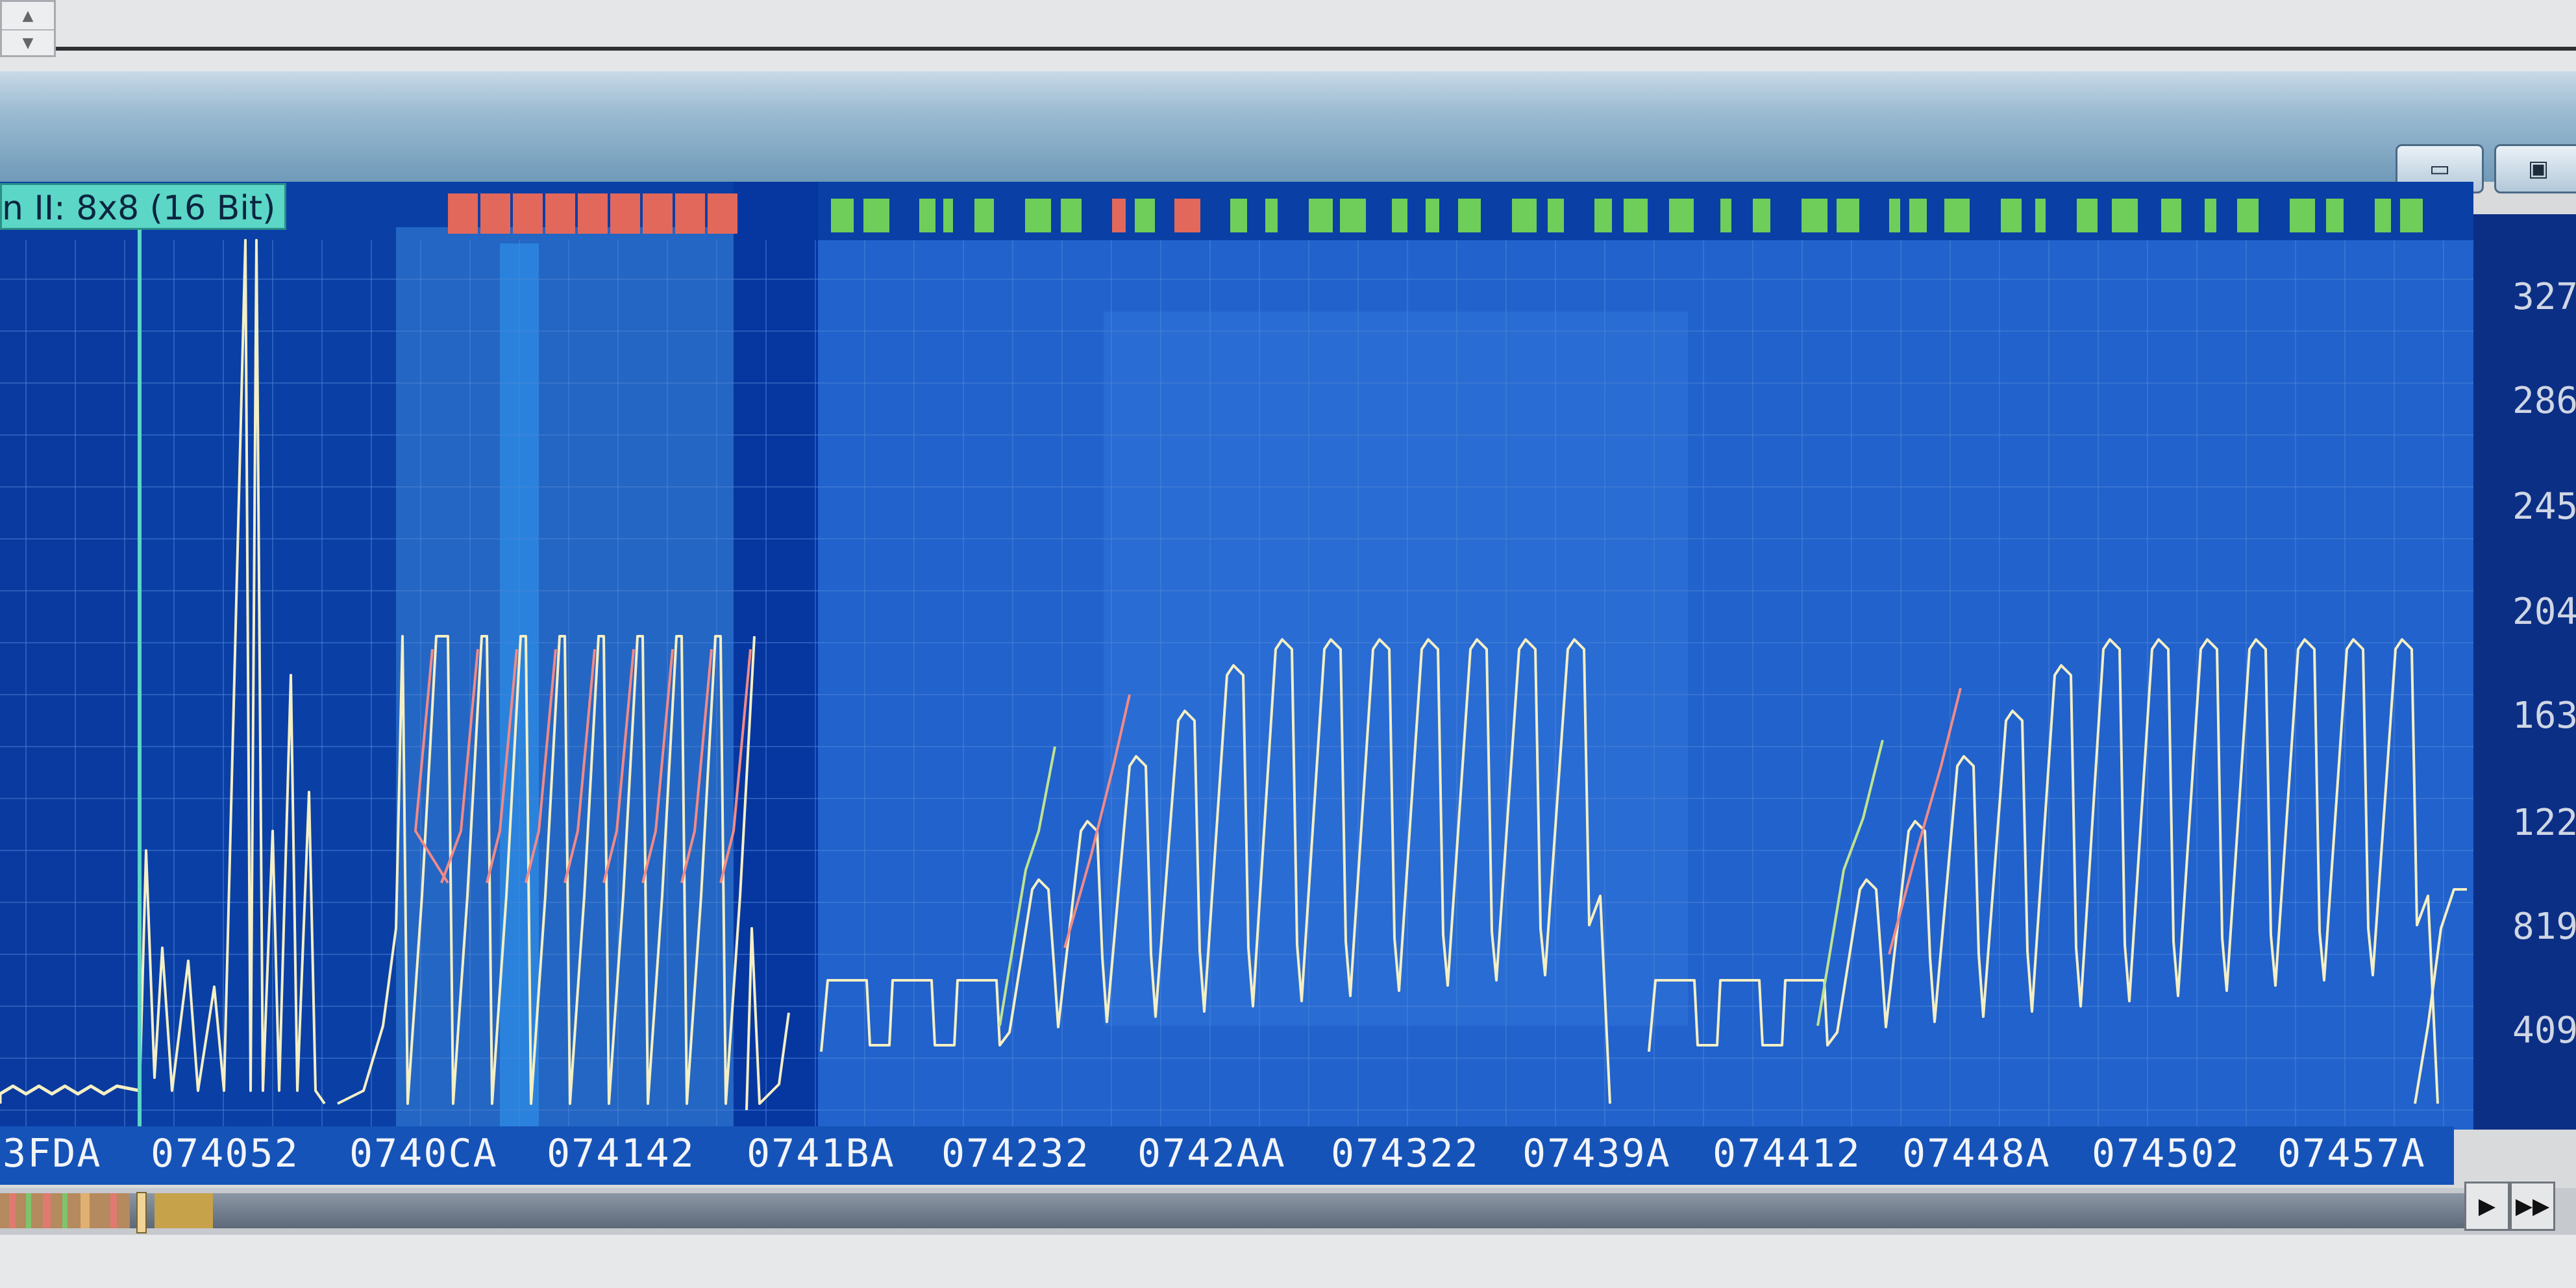 This screenshot has height=1288, width=2576. What do you see at coordinates (28, 42) in the screenshot?
I see `triangle-down-icon: ▼` at bounding box center [28, 42].